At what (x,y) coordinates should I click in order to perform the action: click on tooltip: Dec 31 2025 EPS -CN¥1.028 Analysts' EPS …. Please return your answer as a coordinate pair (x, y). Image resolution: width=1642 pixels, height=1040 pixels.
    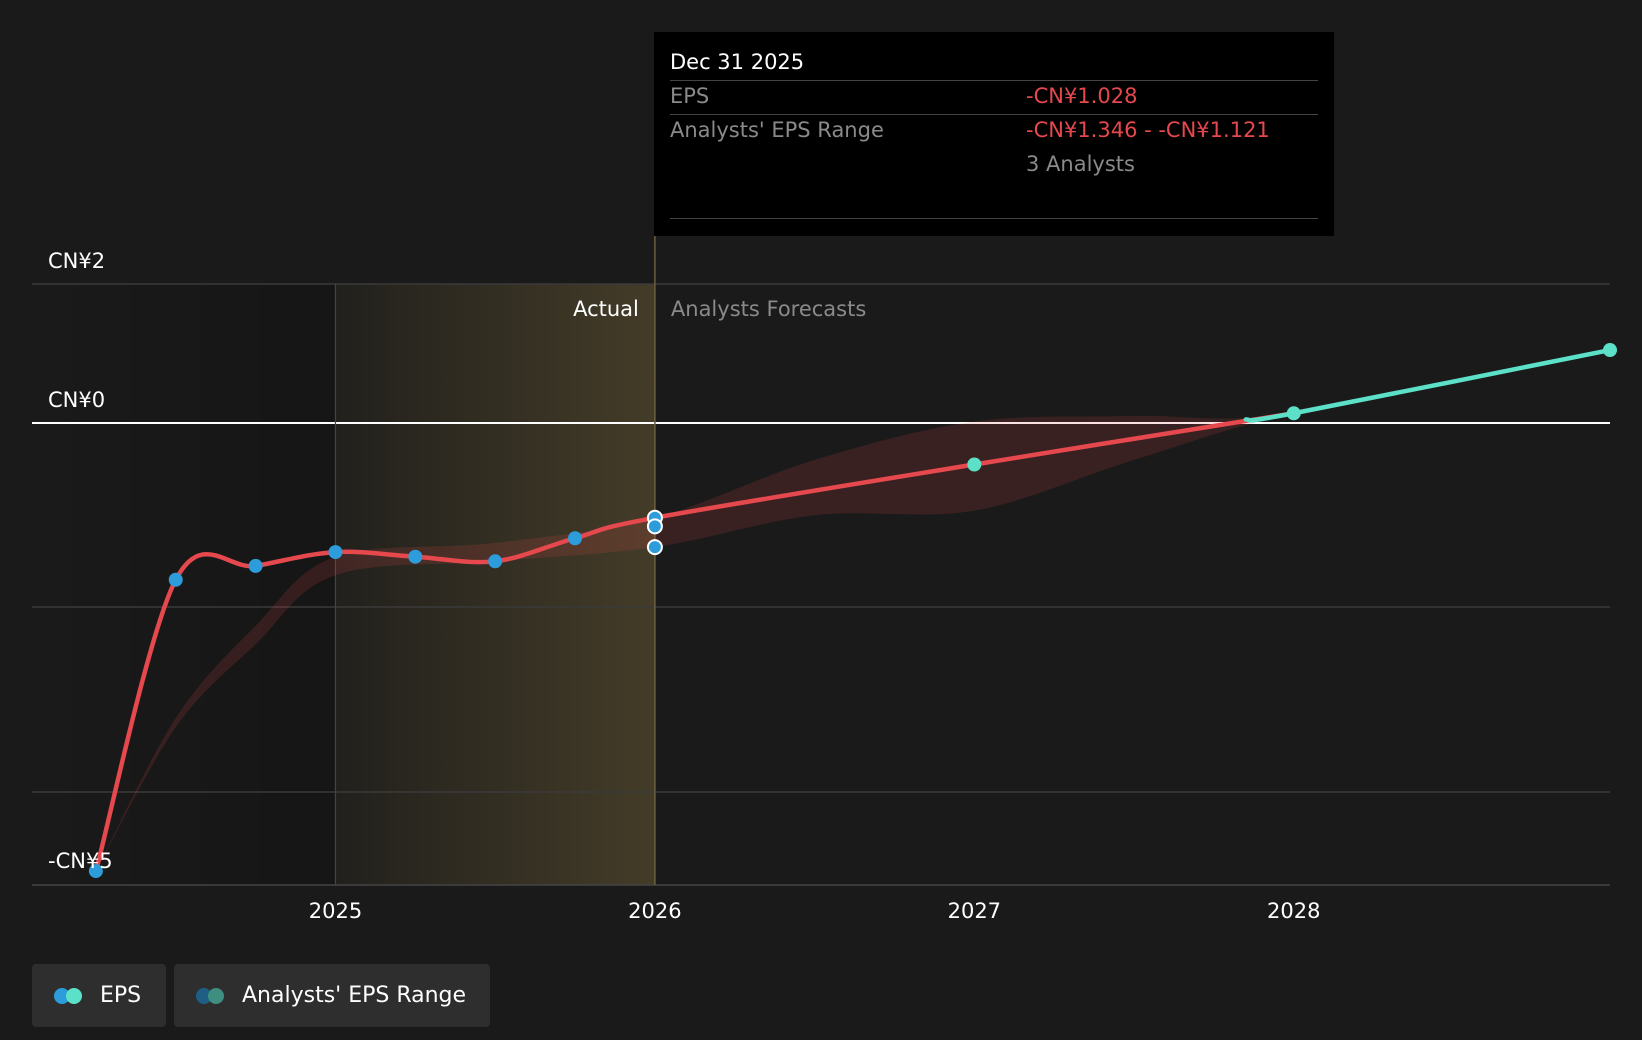
    Looking at the image, I should click on (994, 134).